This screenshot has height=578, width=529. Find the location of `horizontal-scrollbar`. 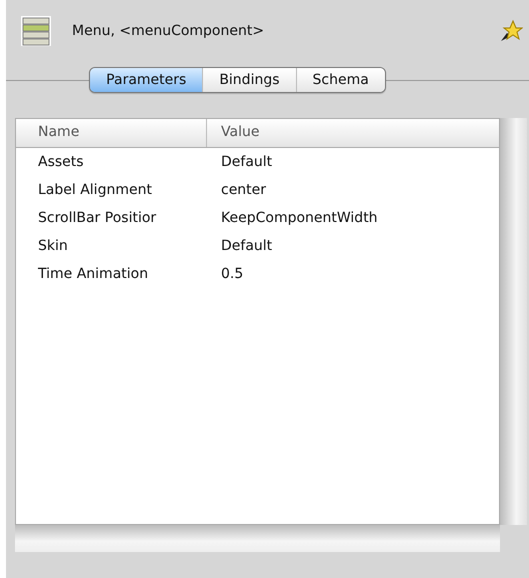

horizontal-scrollbar is located at coordinates (257, 538).